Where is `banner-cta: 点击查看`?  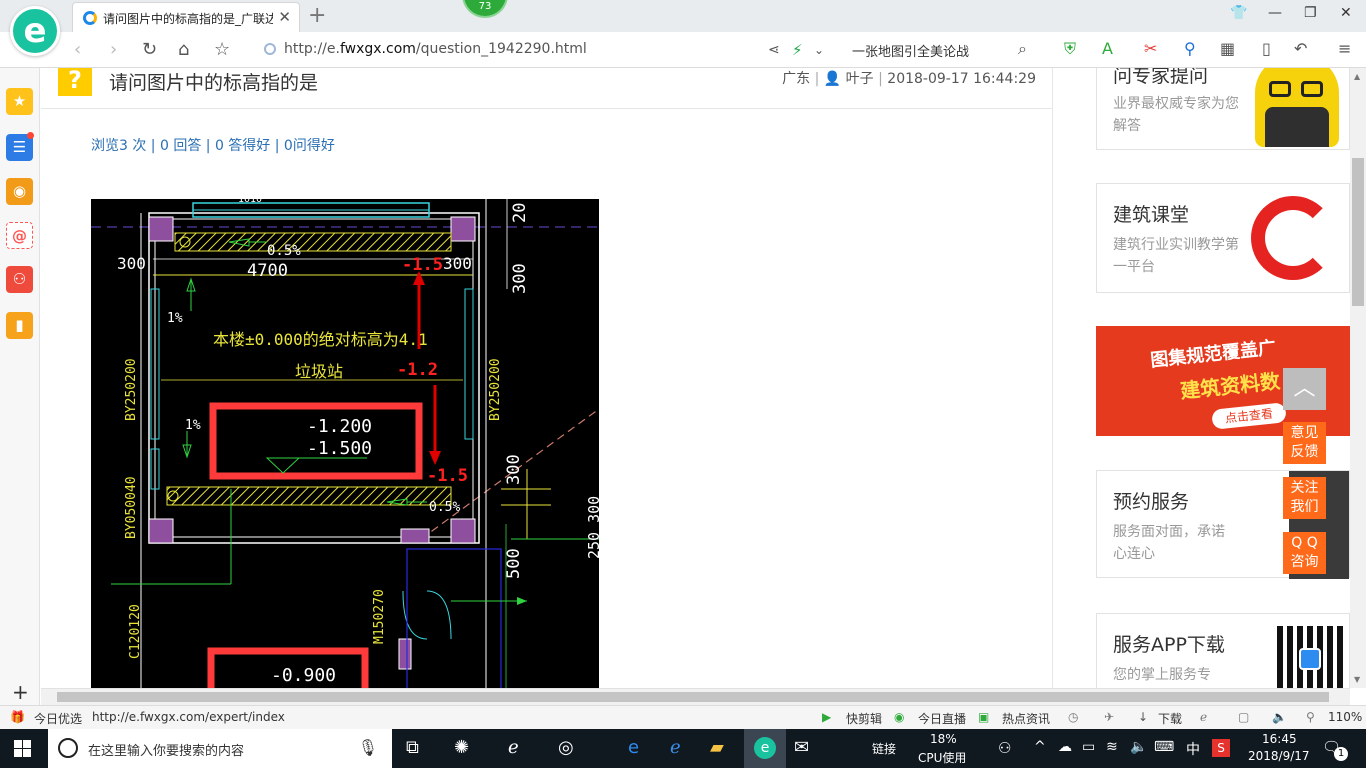
banner-cta: 点击查看 is located at coordinates (1249, 416).